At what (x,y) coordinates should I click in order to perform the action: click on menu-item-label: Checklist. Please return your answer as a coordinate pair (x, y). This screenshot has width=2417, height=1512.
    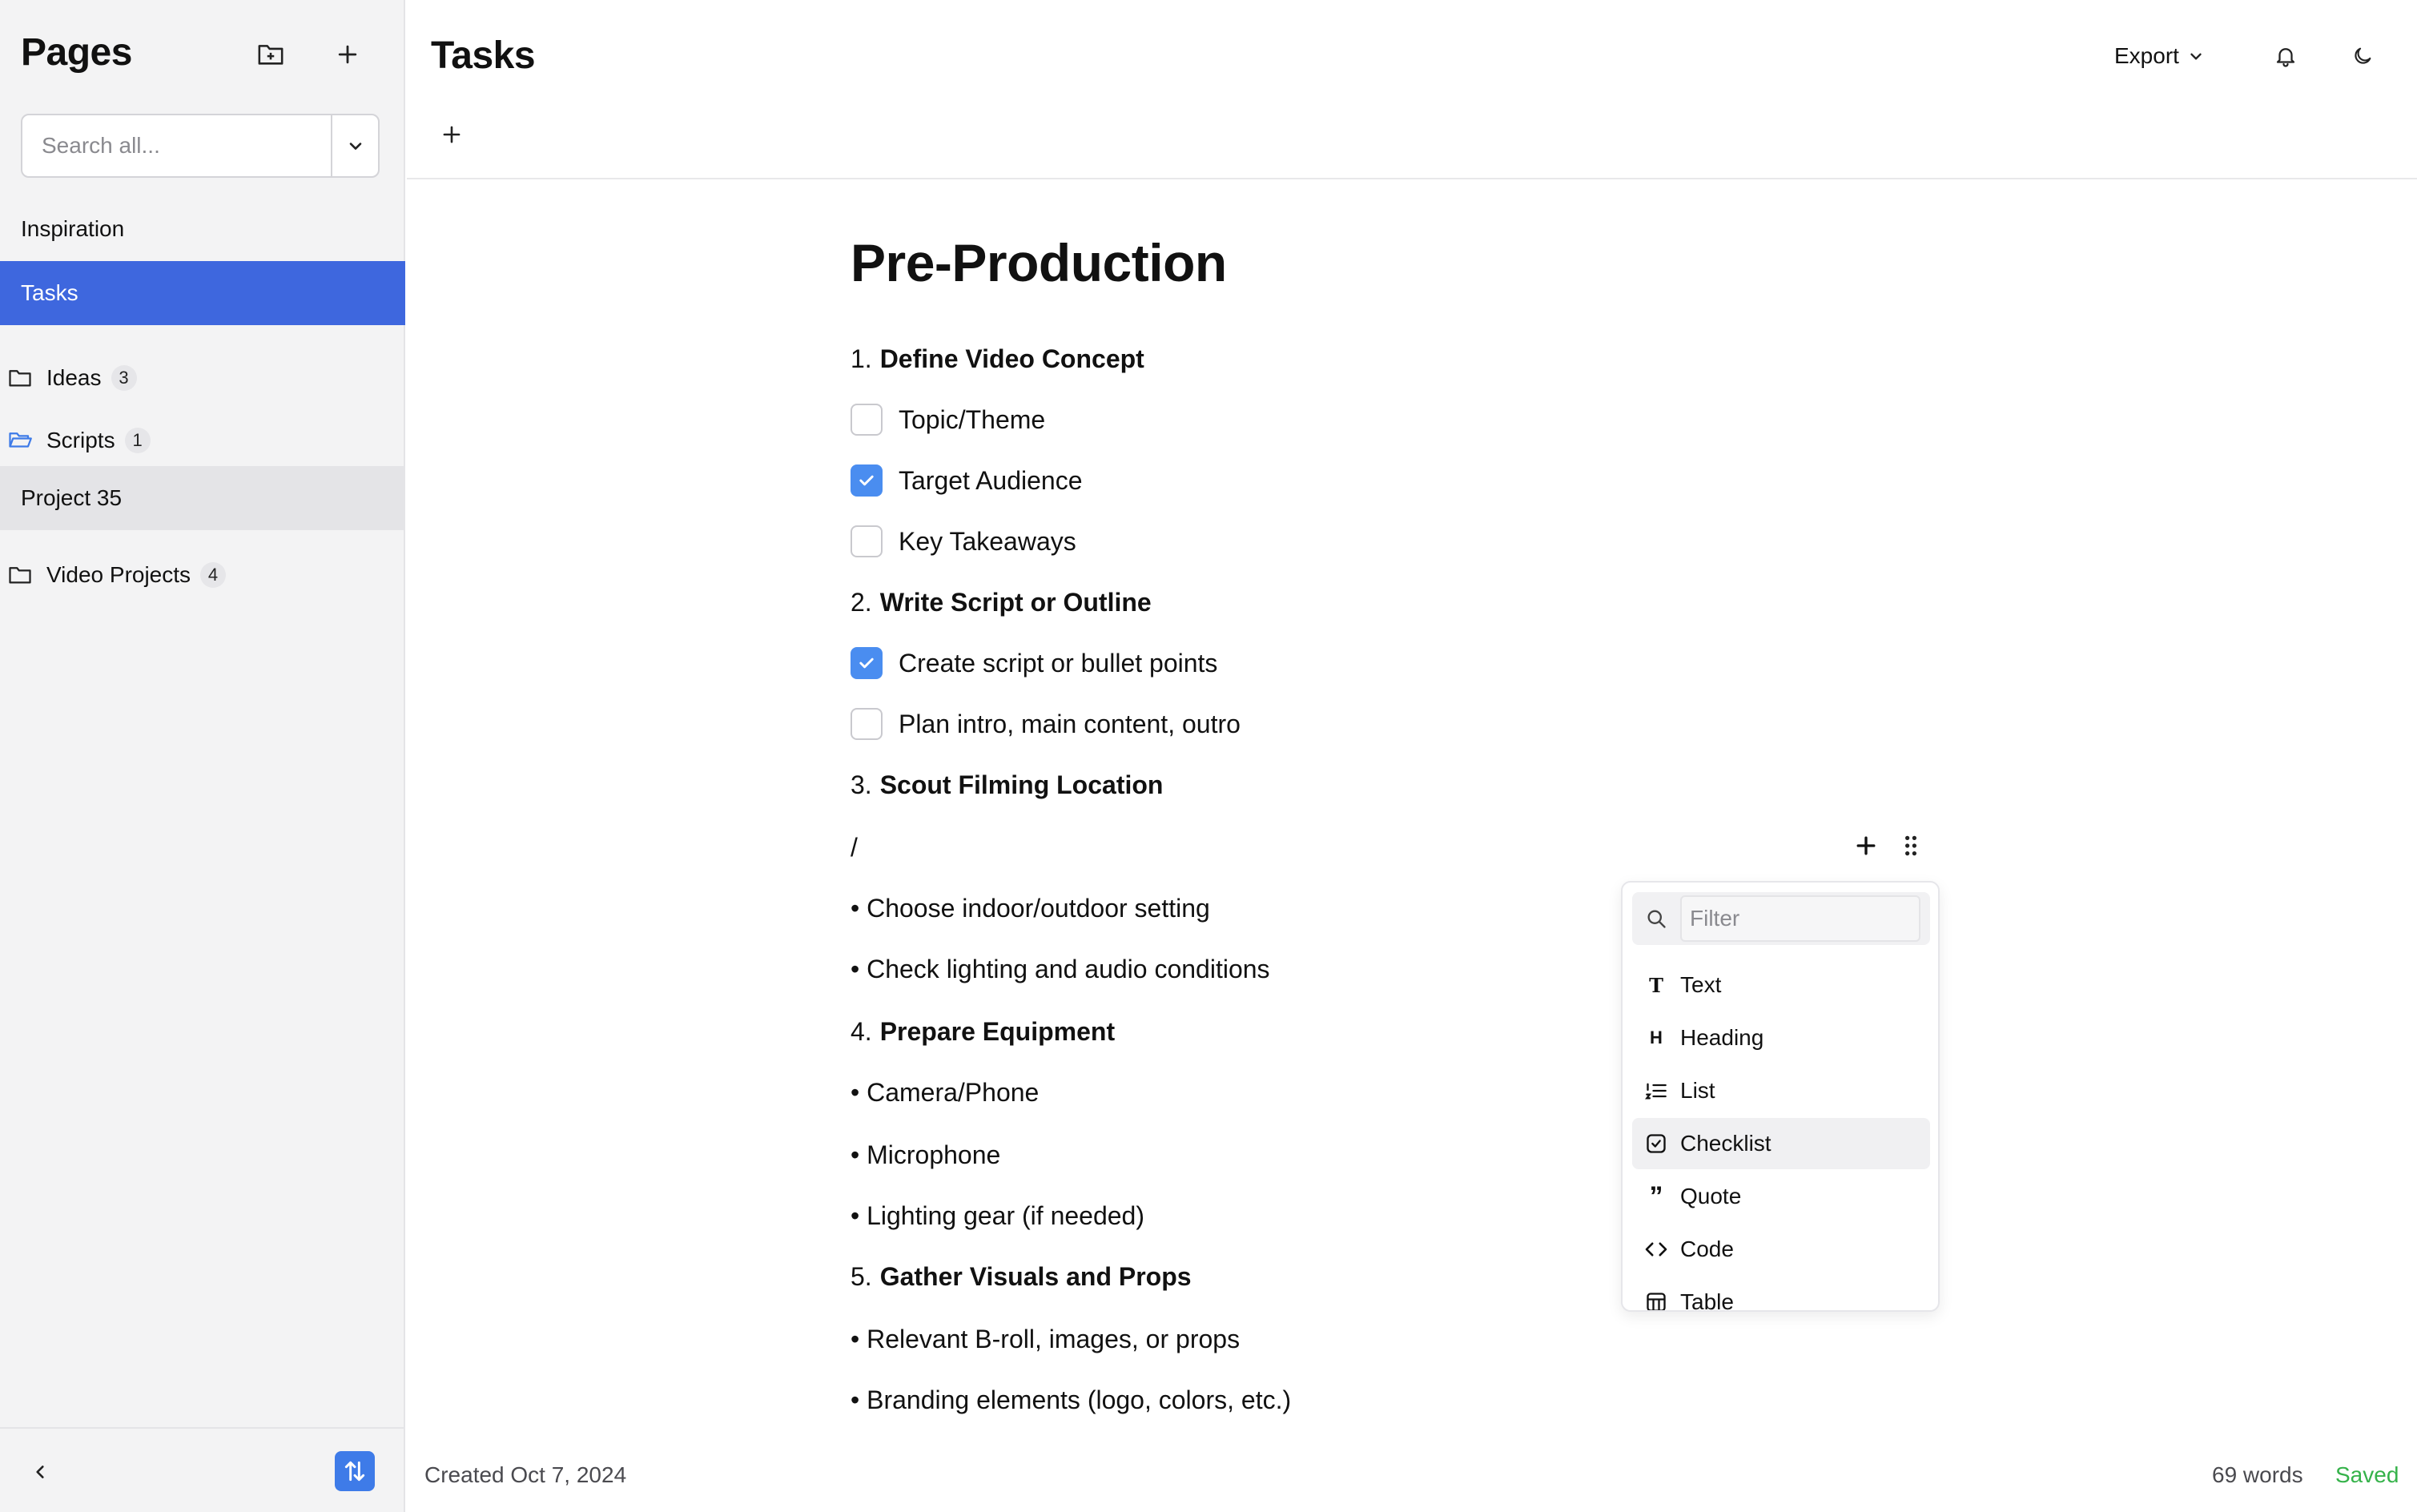
    Looking at the image, I should click on (1726, 1143).